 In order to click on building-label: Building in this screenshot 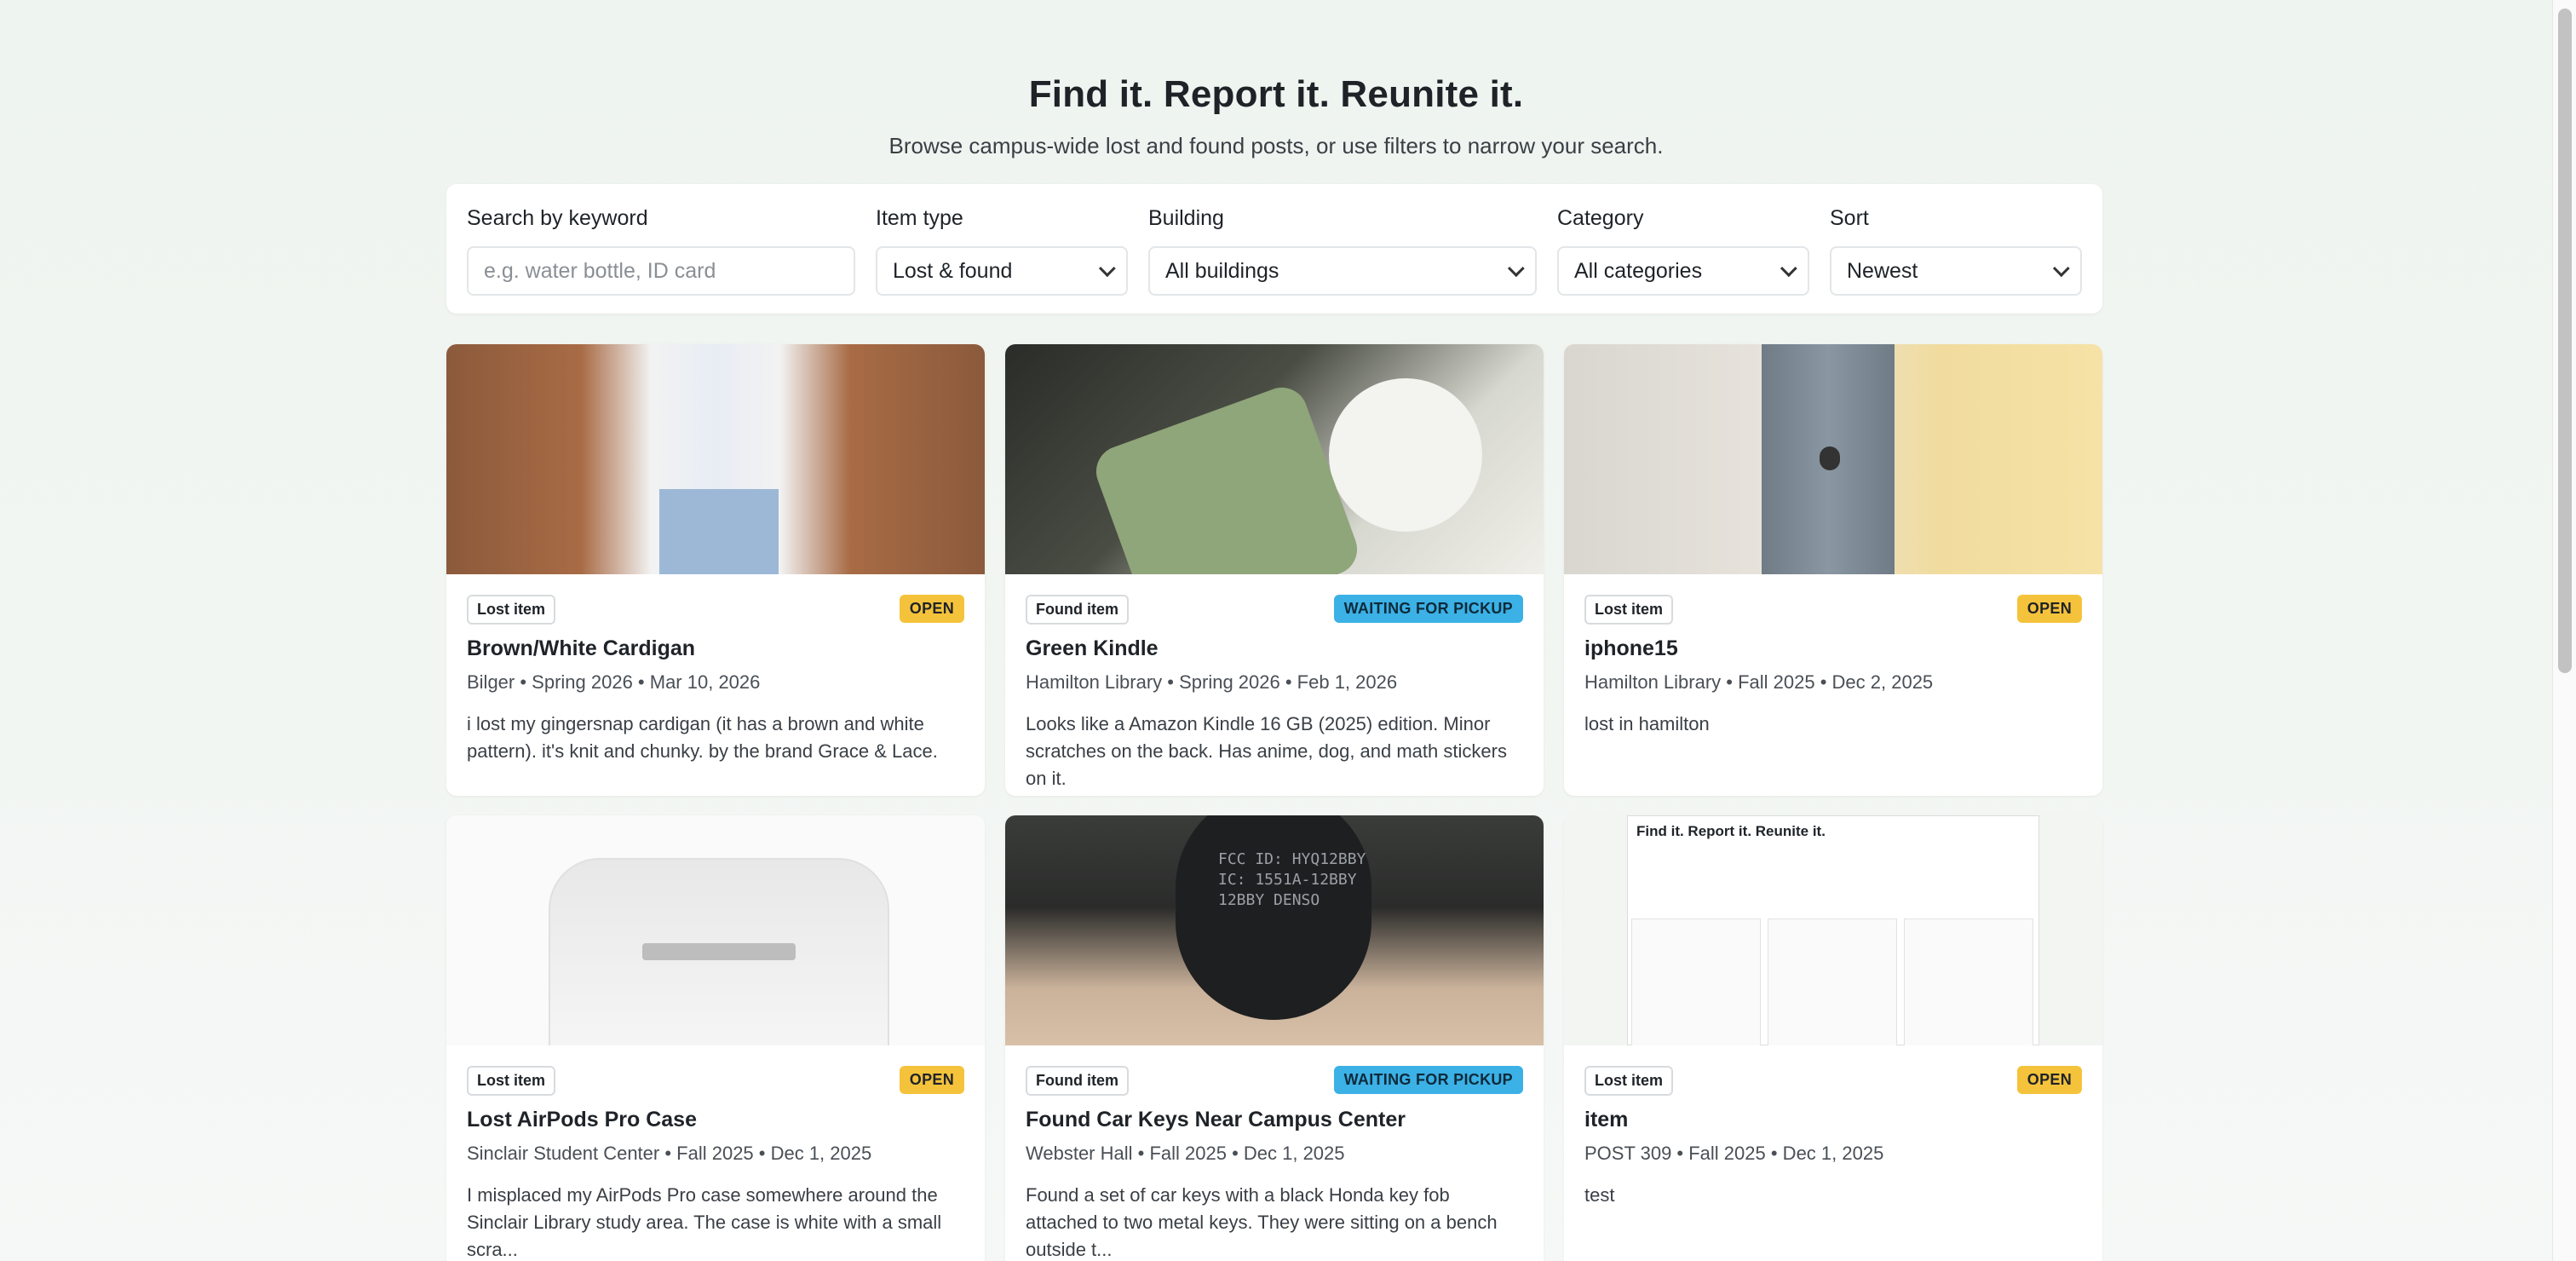, I will do `click(1186, 218)`.